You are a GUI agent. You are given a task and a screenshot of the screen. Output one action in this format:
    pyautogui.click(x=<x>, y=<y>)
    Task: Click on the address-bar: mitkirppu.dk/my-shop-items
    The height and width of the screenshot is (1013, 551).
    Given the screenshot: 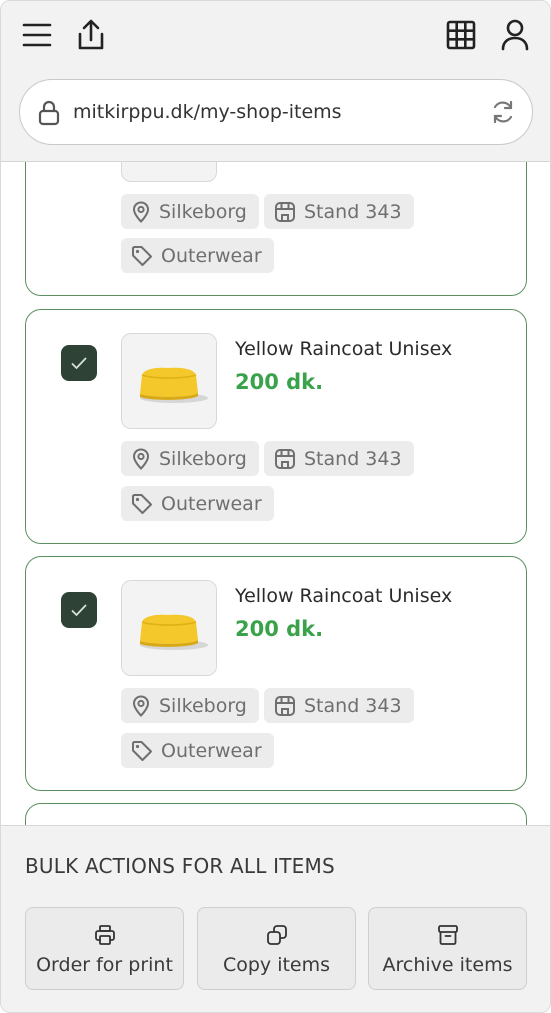 What is the action you would take?
    pyautogui.click(x=276, y=112)
    